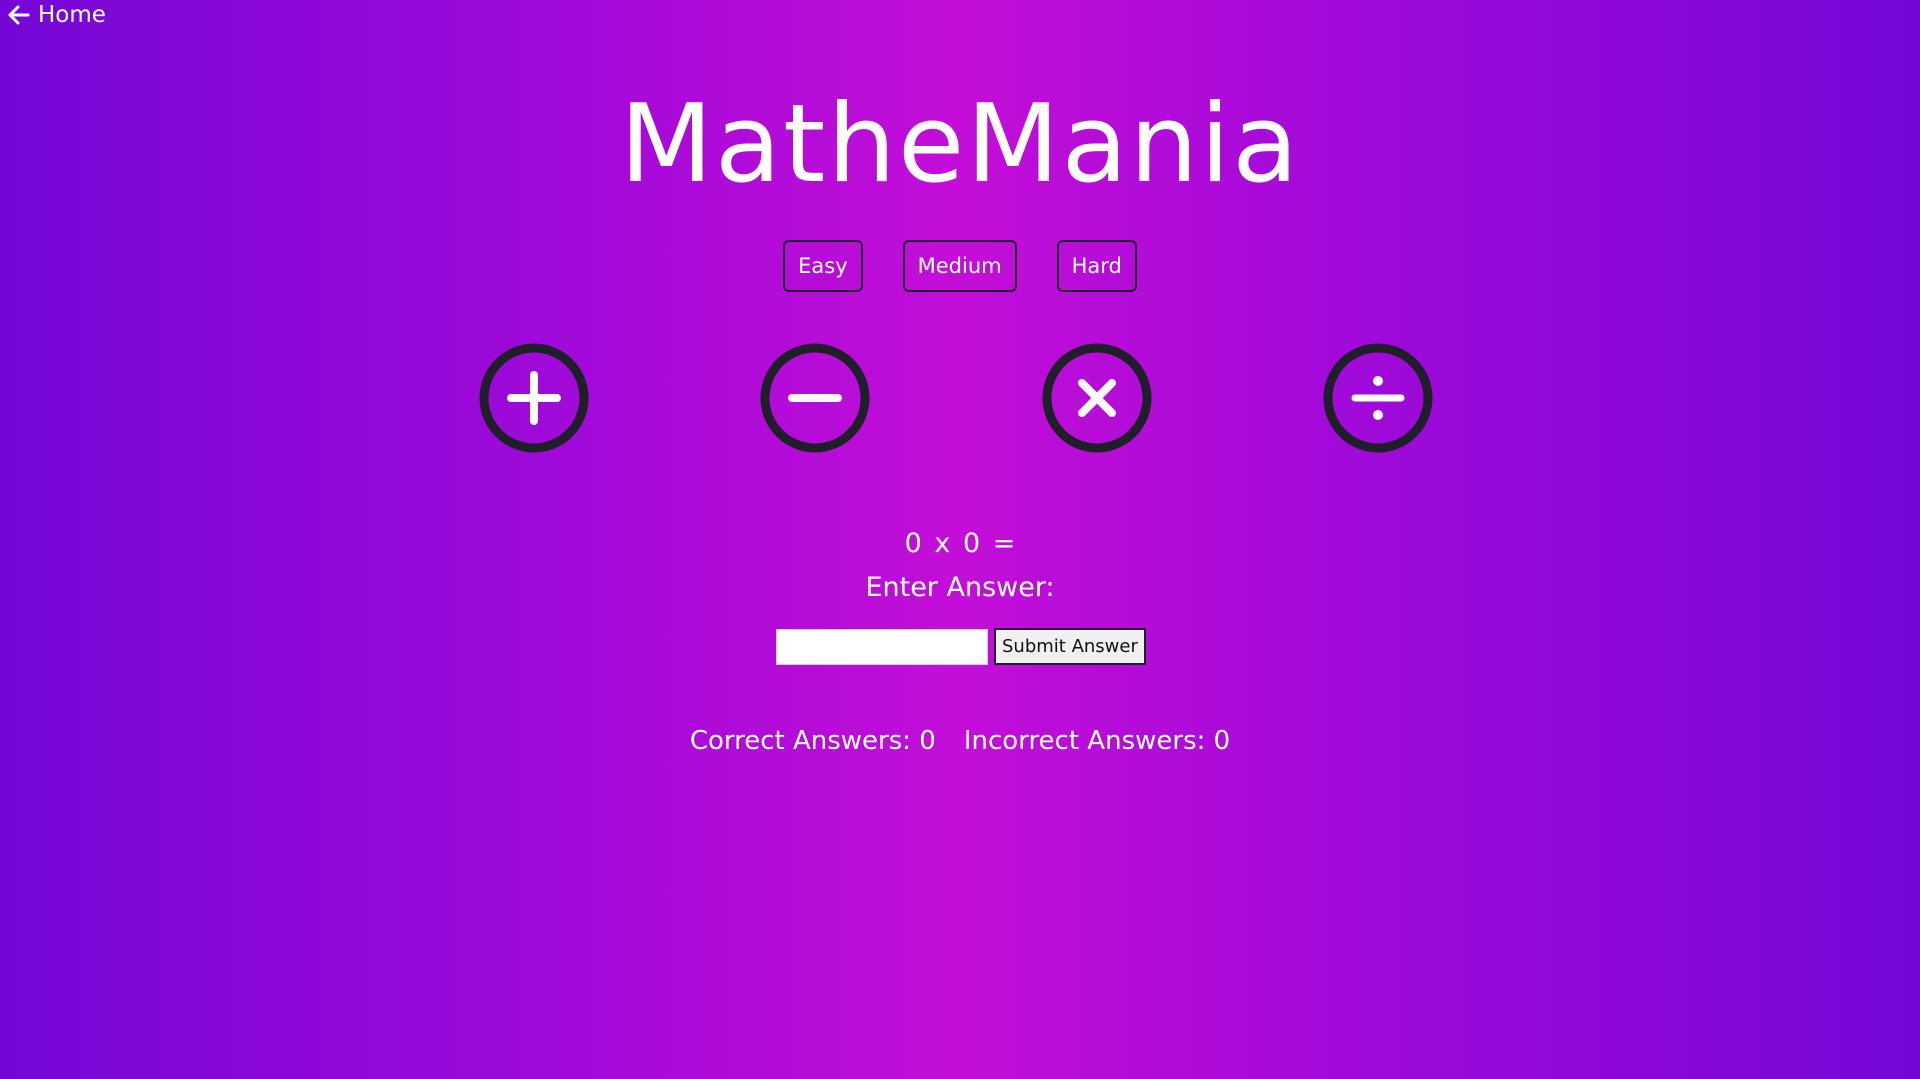 The image size is (1920, 1079). What do you see at coordinates (942, 543) in the screenshot?
I see `operator-symbol: x` at bounding box center [942, 543].